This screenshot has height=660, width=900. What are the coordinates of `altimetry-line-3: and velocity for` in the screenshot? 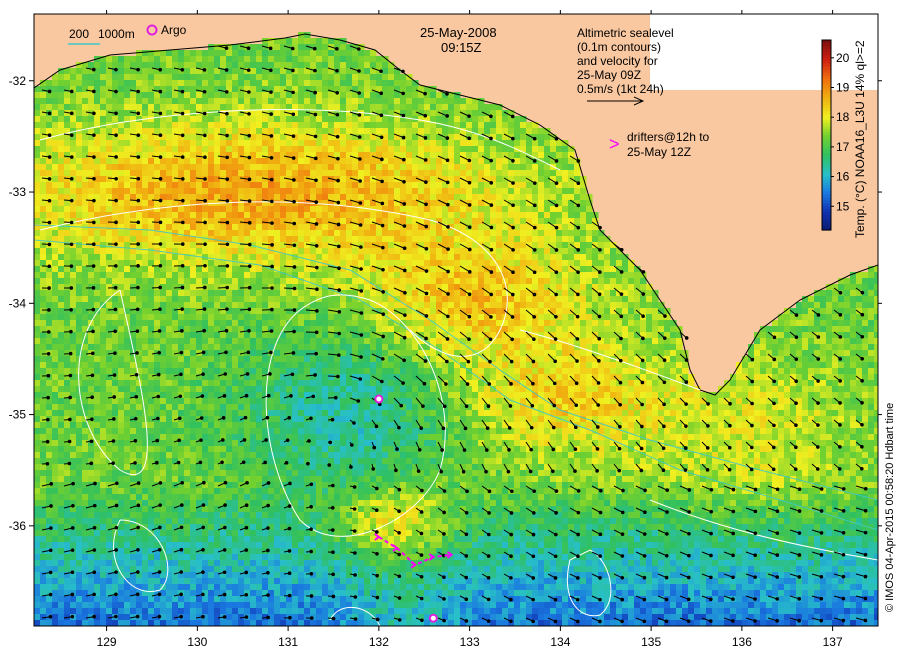 It's located at (617, 61).